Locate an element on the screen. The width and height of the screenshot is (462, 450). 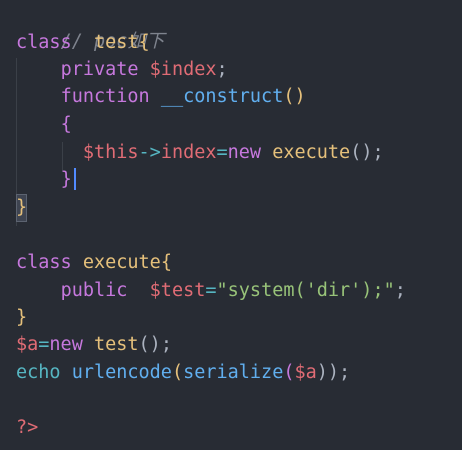
code-line-3: function __construct() is located at coordinates (161, 97).